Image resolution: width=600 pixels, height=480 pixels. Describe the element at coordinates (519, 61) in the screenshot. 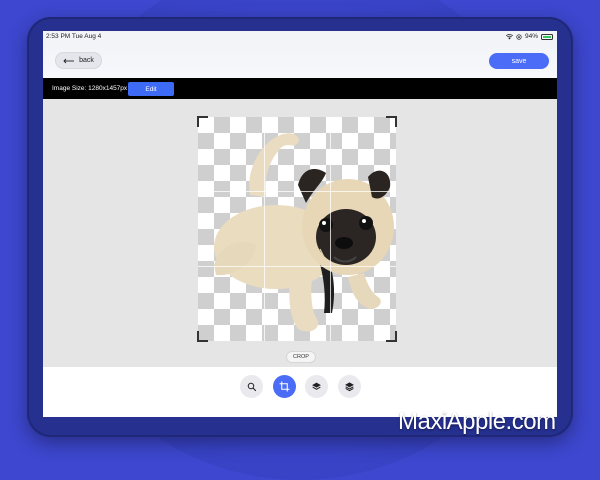

I see `save-button: save` at that location.